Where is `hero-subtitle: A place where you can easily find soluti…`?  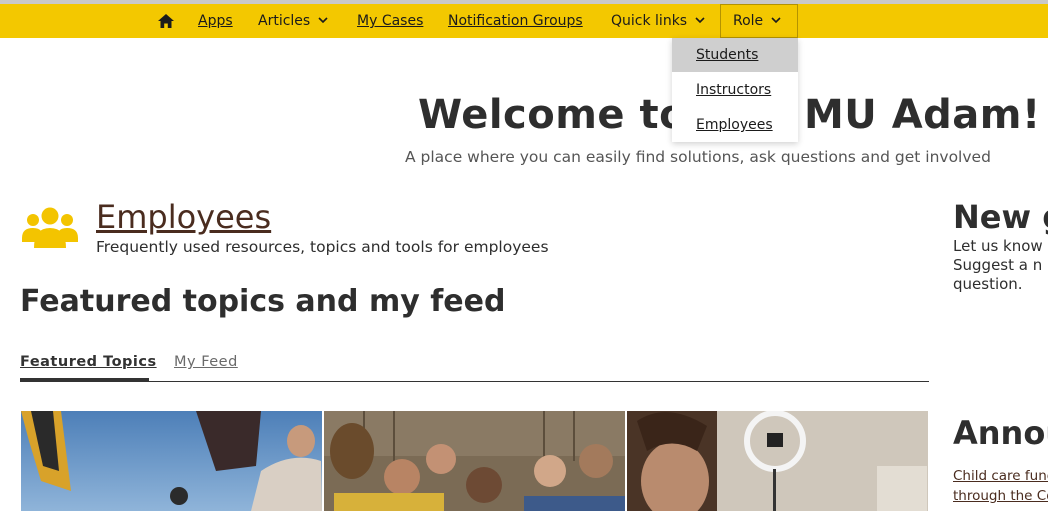 hero-subtitle: A place where you can easily find soluti… is located at coordinates (698, 157).